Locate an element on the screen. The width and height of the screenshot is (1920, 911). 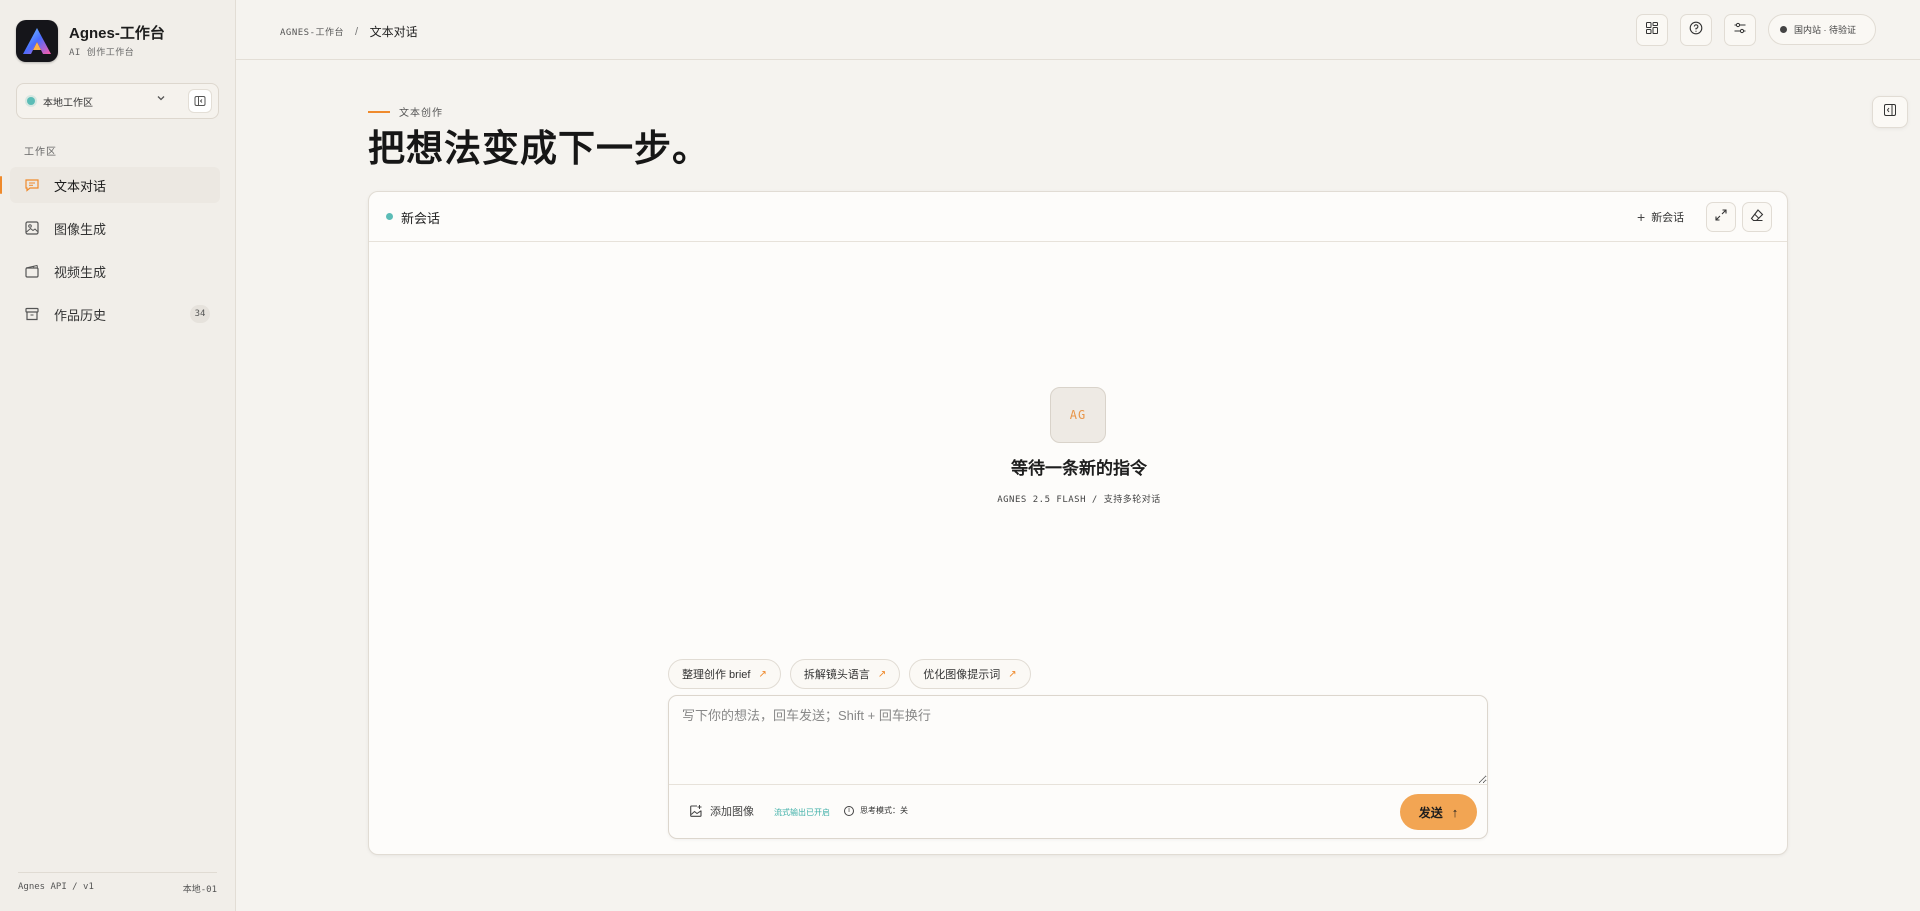
empty-state-subtitle: AGNES 2.5 FLASH / 支持多轮对话 is located at coordinates (1079, 500).